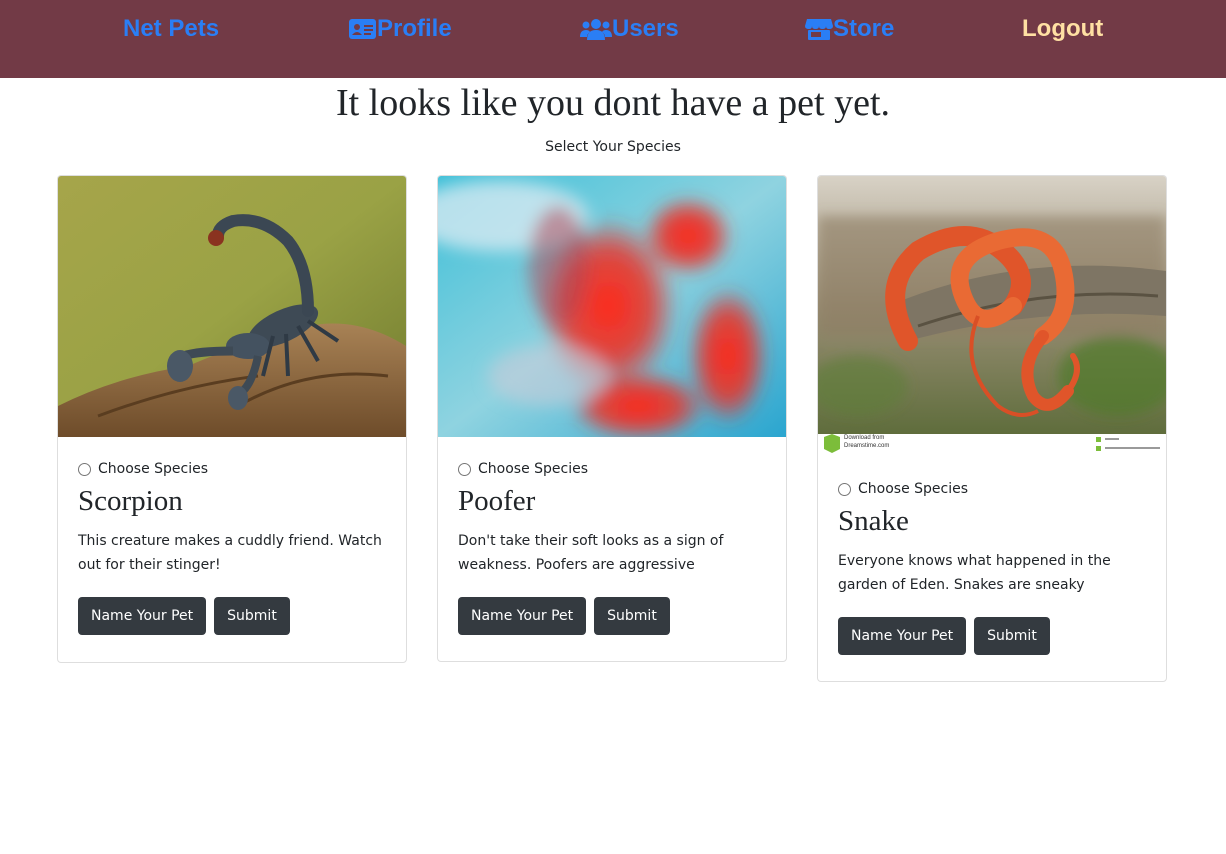 The height and width of the screenshot is (854, 1226). I want to click on logout-link: Logout, so click(1062, 29).